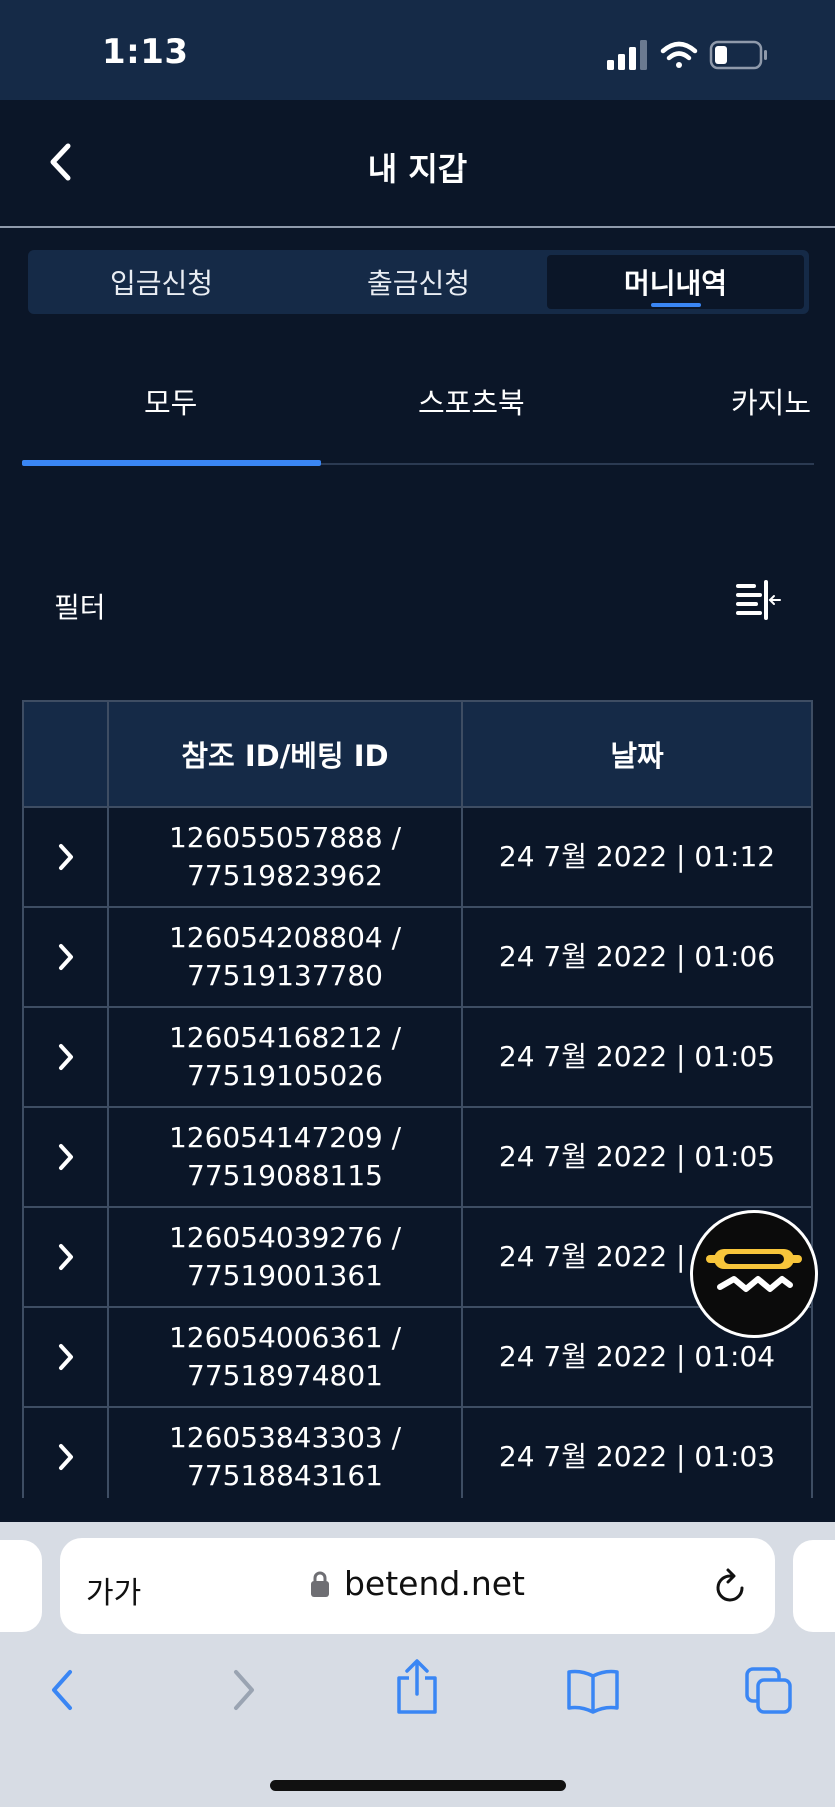 Image resolution: width=835 pixels, height=1807 pixels. I want to click on ref-id: 126054208804 /, so click(285, 937).